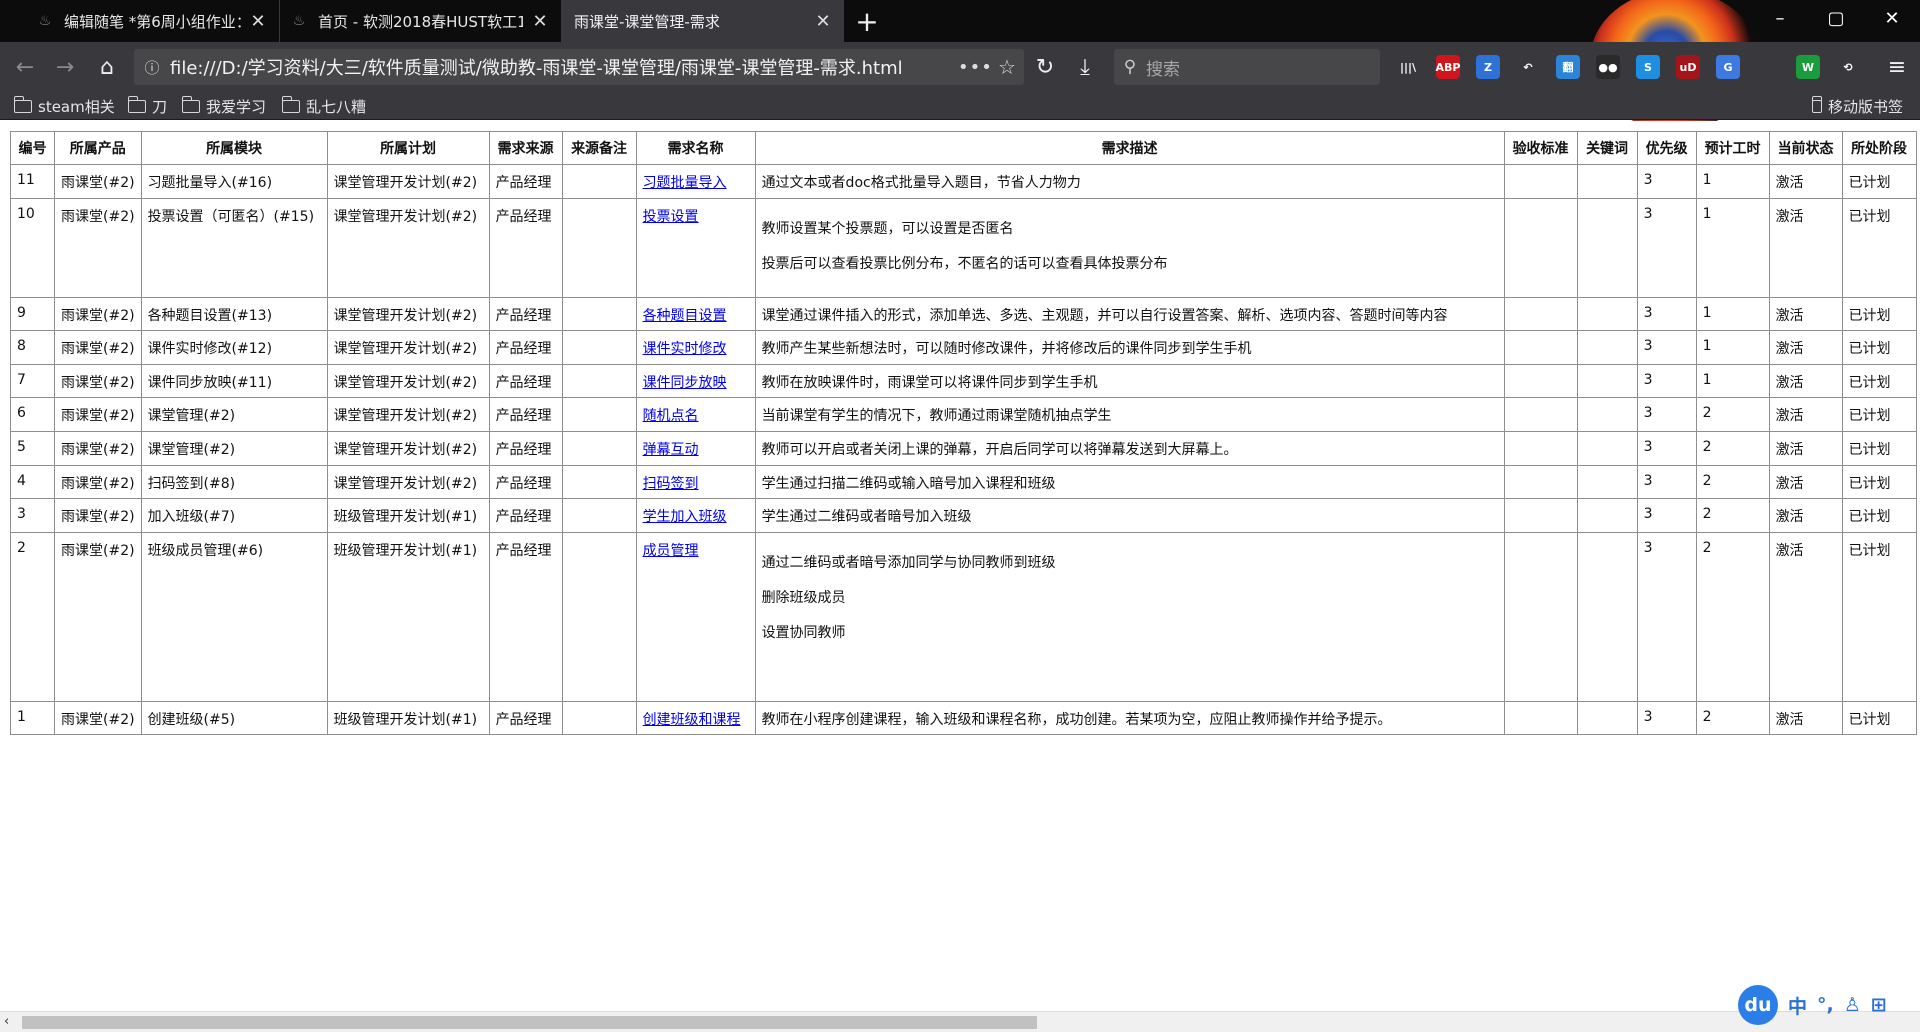 The height and width of the screenshot is (1032, 1920). I want to click on tab-edit-post: ♨ 编辑随笔 *第6周小组作业：软件 ✕, so click(153, 21).